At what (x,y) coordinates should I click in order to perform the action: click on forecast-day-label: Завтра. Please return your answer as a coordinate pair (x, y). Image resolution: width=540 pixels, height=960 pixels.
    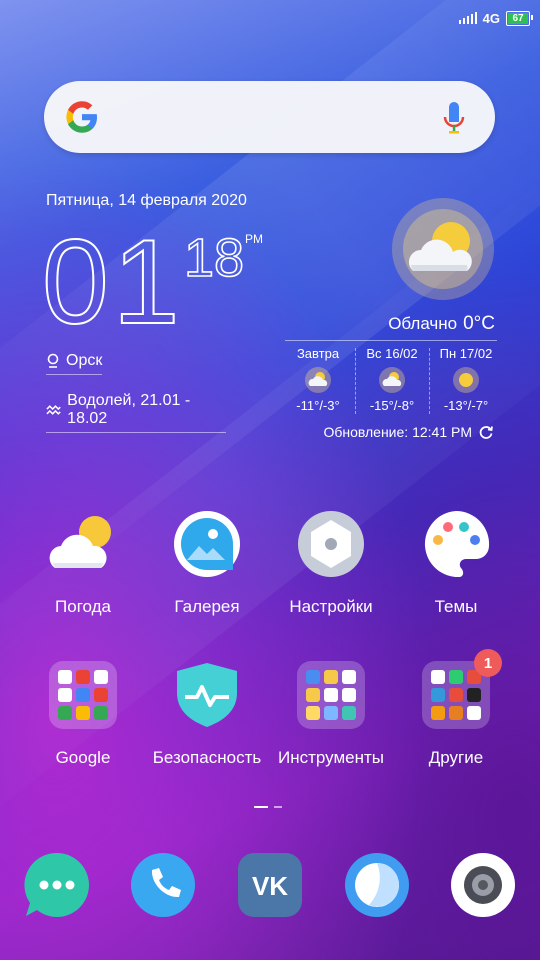
    Looking at the image, I should click on (318, 353).